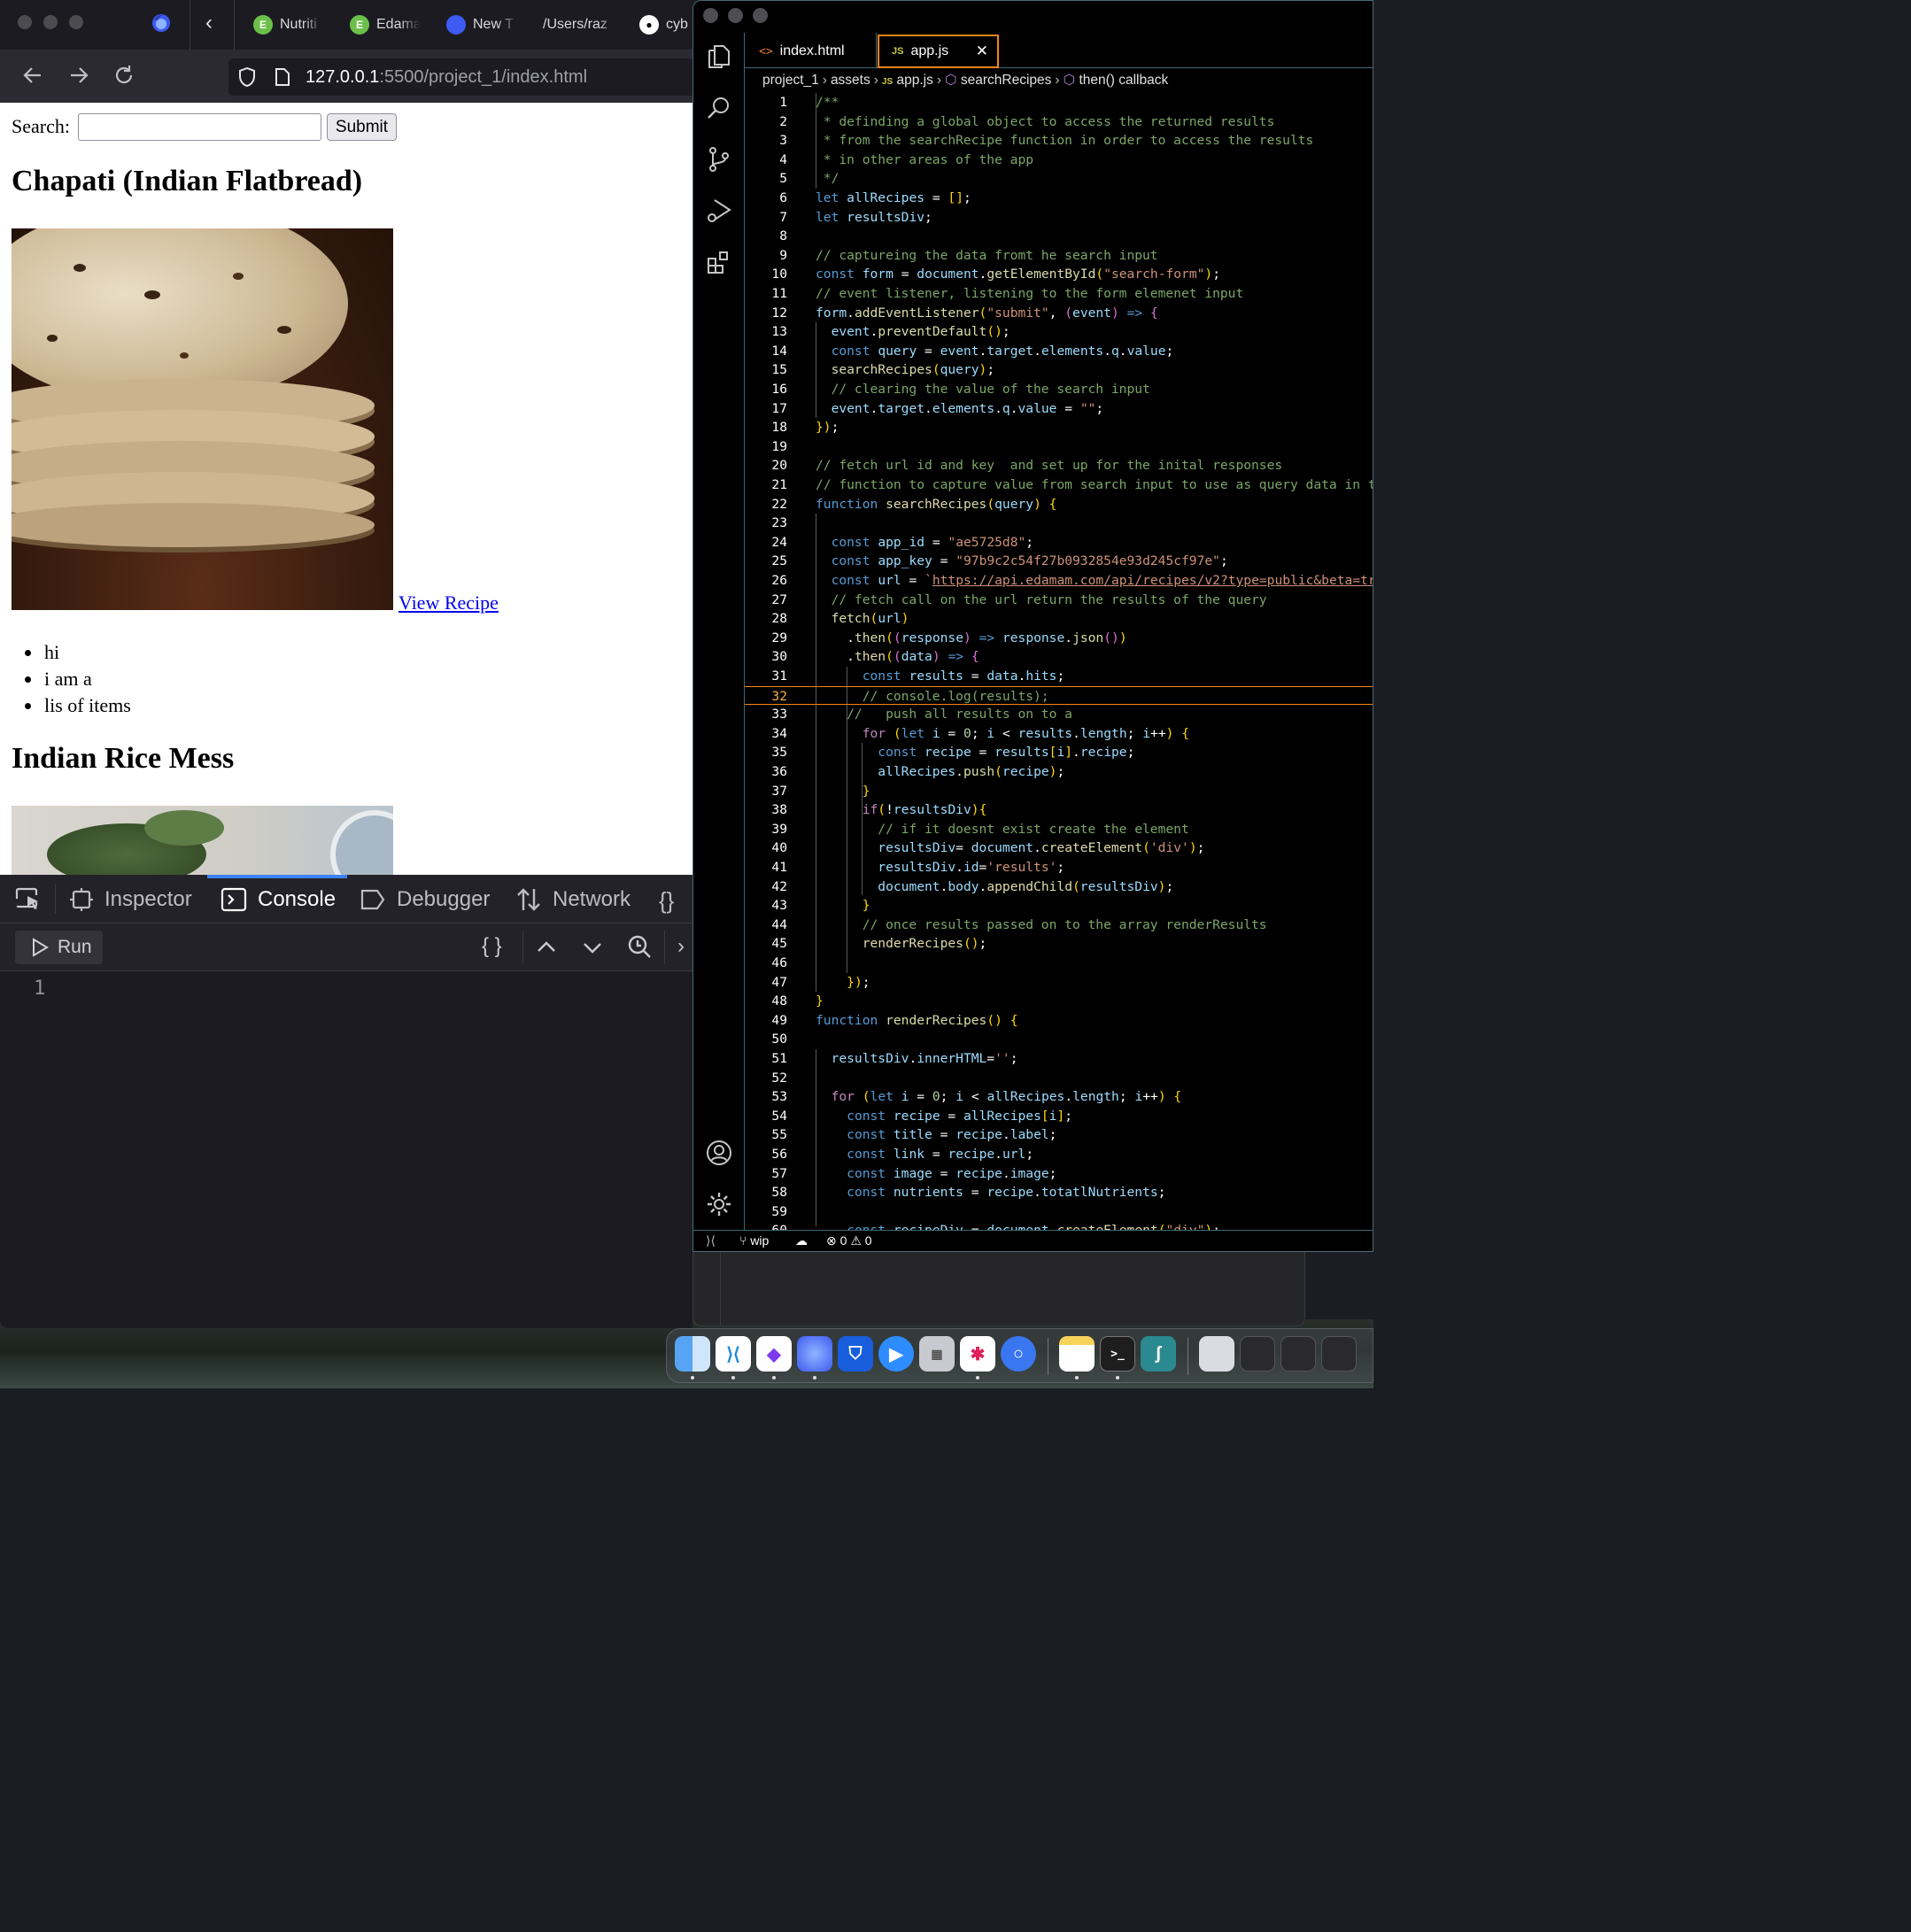  What do you see at coordinates (937, 1354) in the screenshot?
I see `launchpad-icon: ▦` at bounding box center [937, 1354].